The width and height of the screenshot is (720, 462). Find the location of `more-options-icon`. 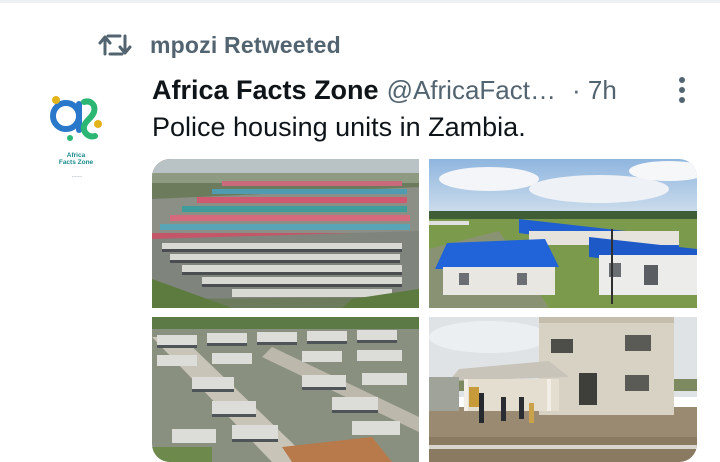

more-options-icon is located at coordinates (682, 90).